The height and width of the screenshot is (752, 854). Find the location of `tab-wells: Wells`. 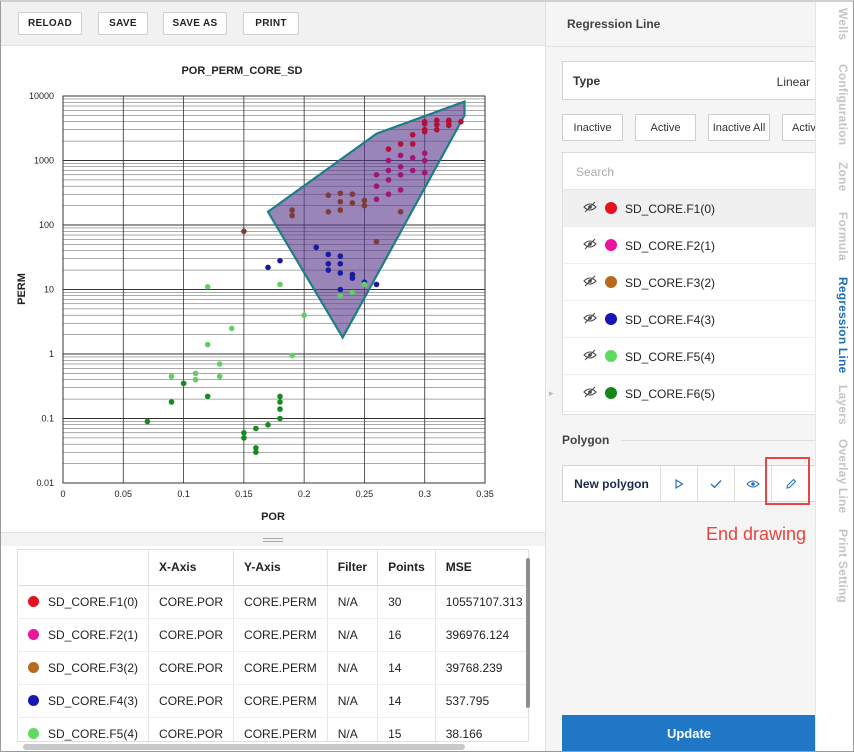

tab-wells: Wells is located at coordinates (835, 24).